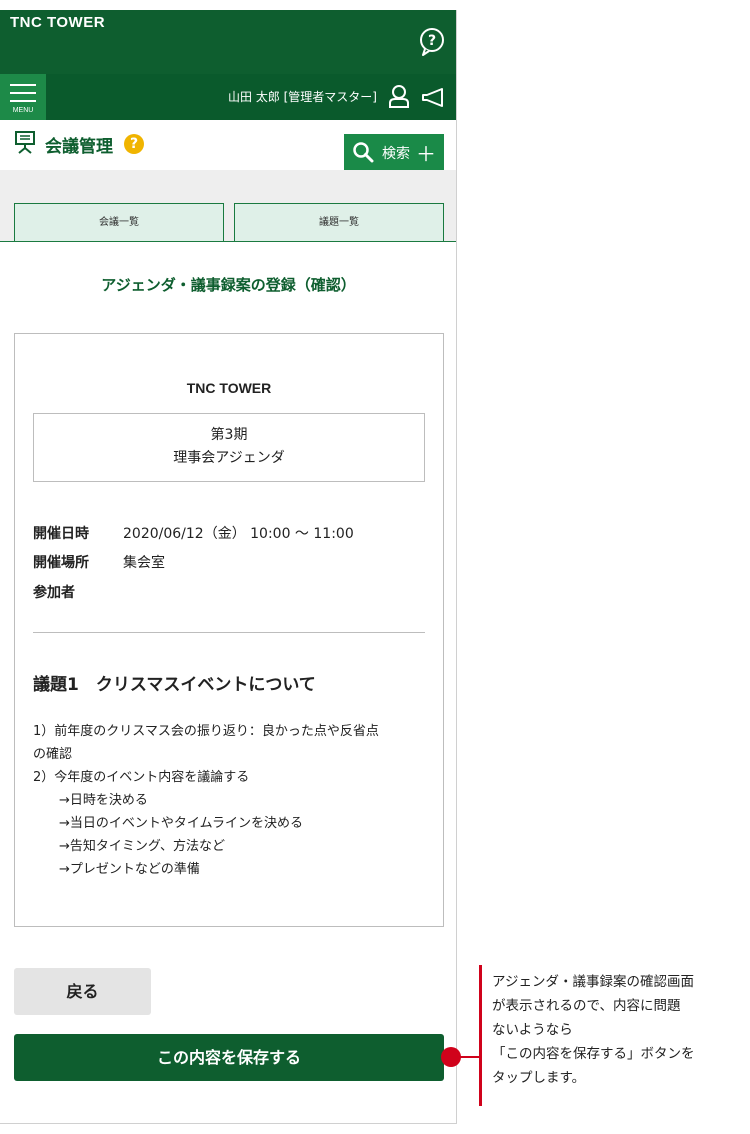 The image size is (750, 1134). I want to click on place-value: 集会室, so click(144, 563).